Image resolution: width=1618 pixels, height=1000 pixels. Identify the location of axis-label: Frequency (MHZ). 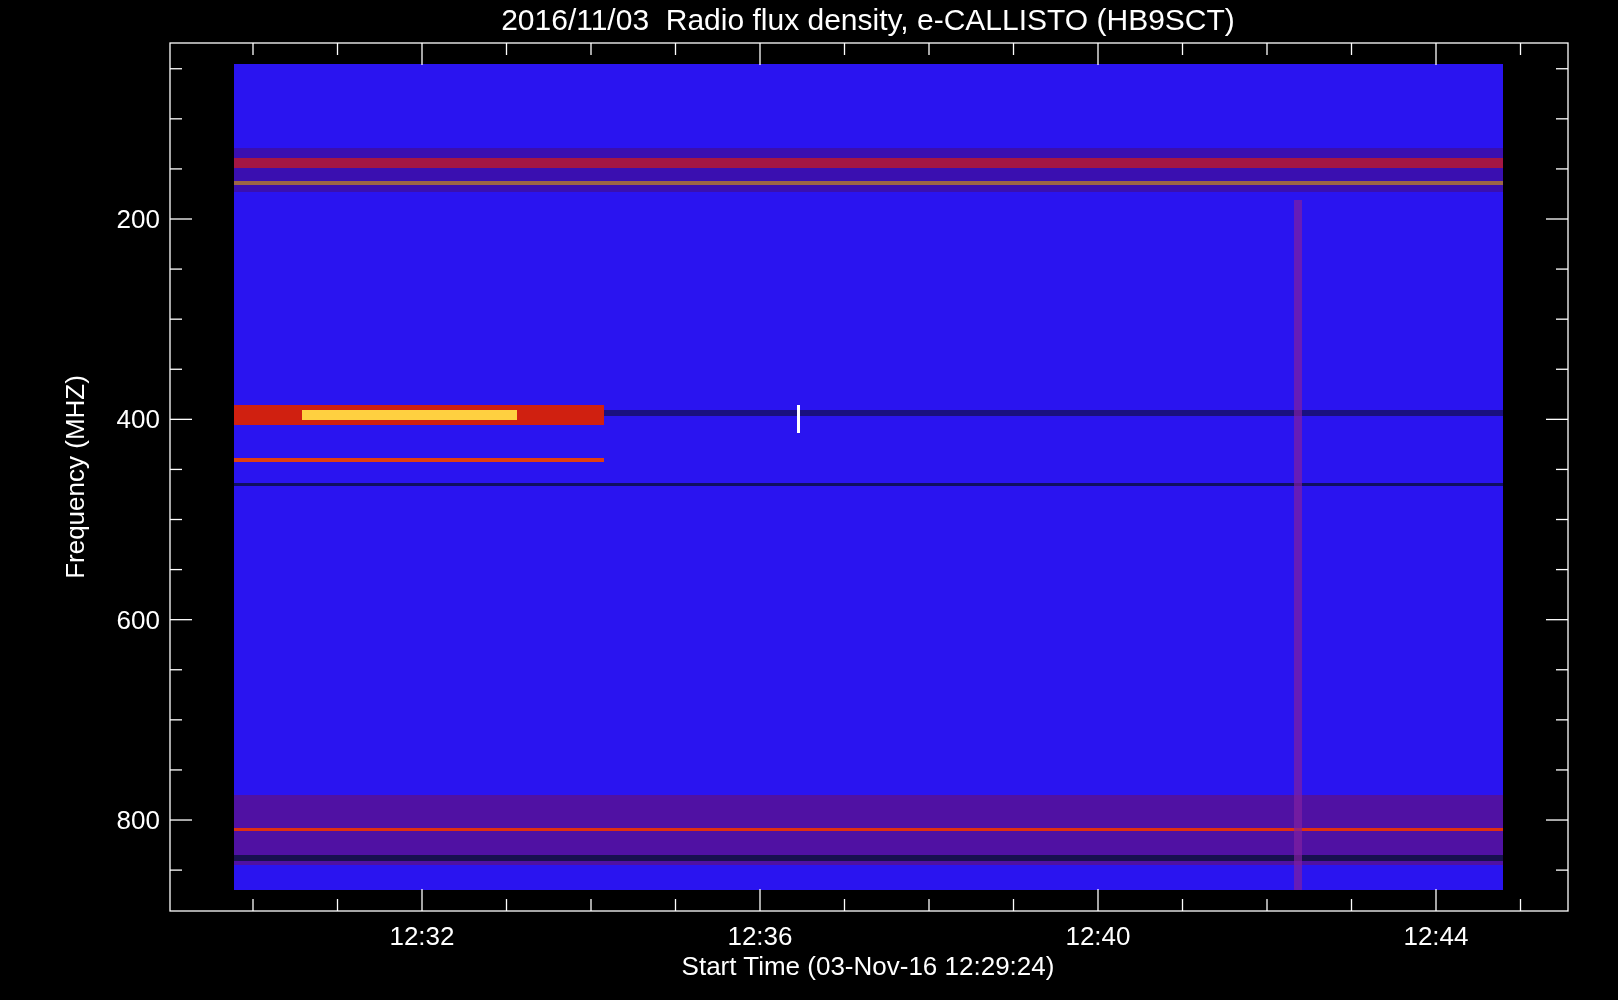
(75, 477).